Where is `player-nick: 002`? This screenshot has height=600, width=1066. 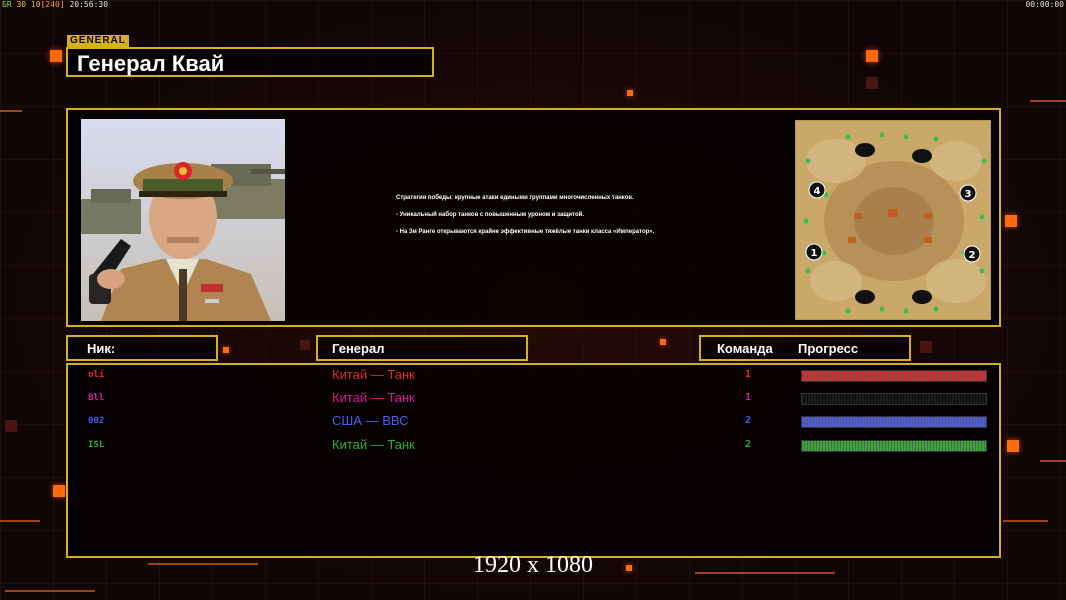 player-nick: 002 is located at coordinates (96, 421).